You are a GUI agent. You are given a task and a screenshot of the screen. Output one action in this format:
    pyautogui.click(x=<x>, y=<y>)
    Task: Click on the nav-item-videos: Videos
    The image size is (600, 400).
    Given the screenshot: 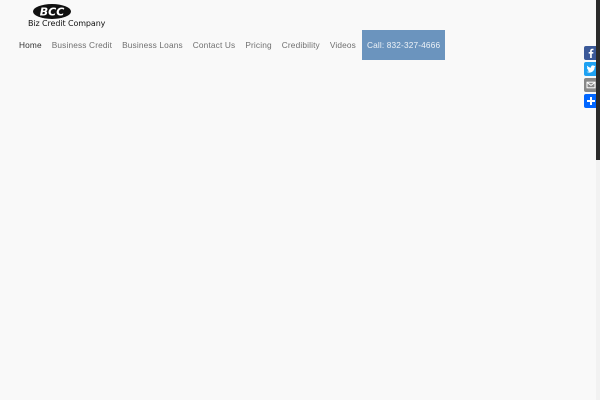 What is the action you would take?
    pyautogui.click(x=343, y=45)
    